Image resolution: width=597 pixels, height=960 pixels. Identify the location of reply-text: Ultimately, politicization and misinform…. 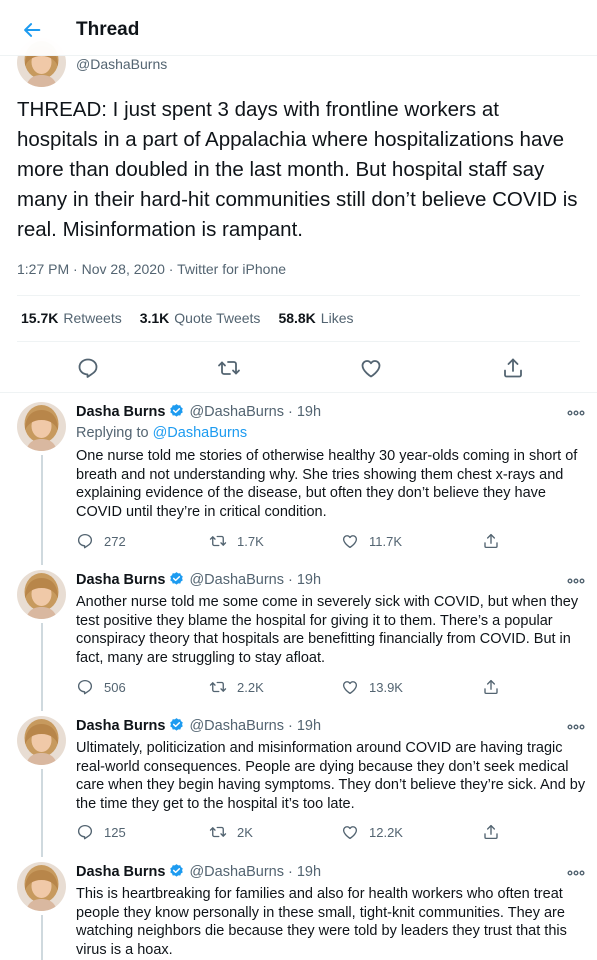
(331, 776).